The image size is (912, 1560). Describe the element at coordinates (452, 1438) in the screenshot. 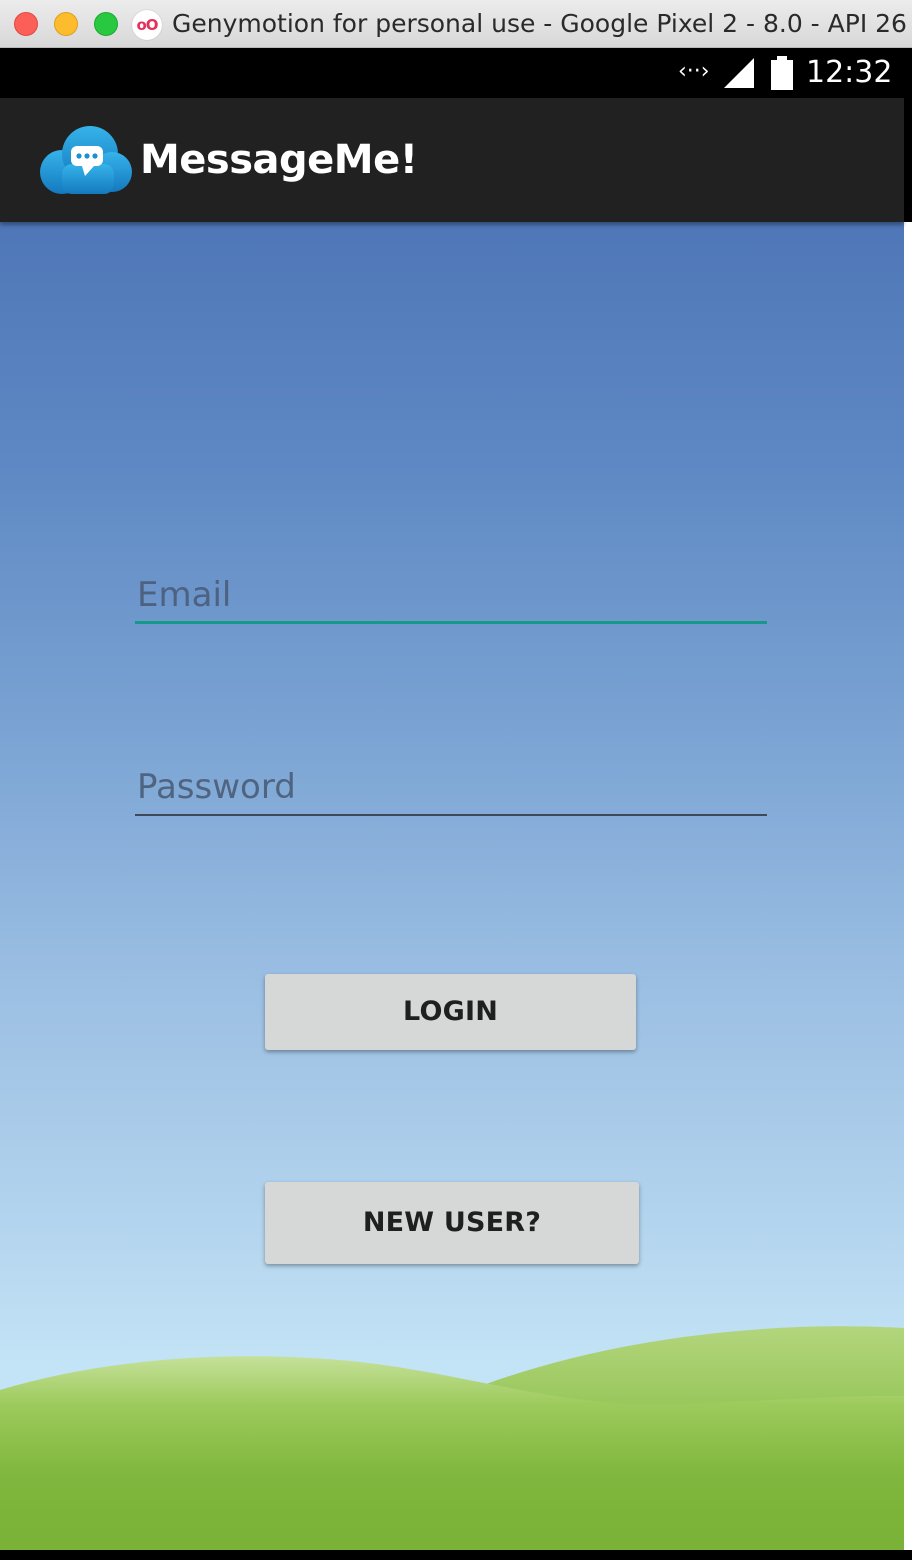

I see `hills-background` at that location.